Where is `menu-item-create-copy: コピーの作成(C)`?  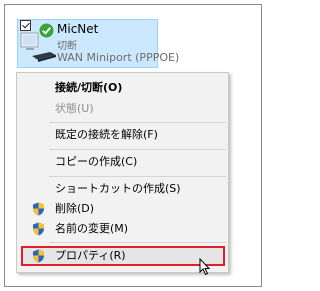 menu-item-create-copy: コピーの作成(C) is located at coordinates (122, 162).